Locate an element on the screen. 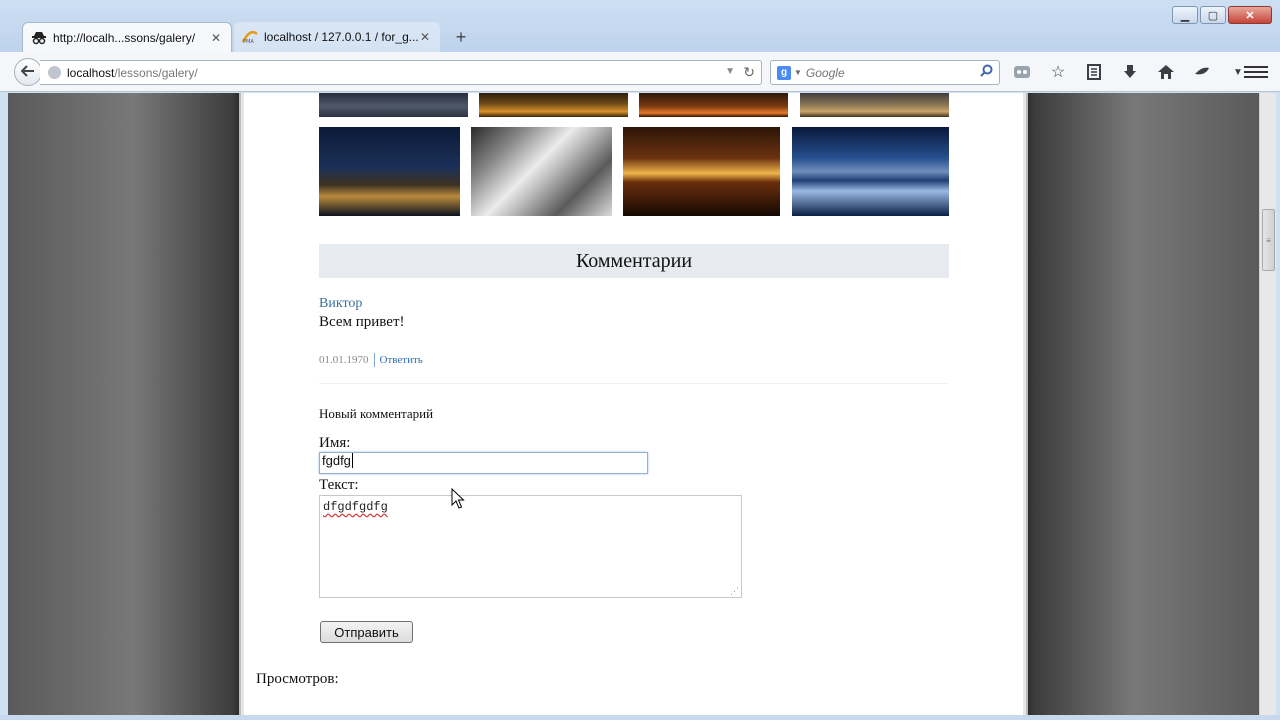 This screenshot has width=1280, height=720. reply-link: Ответить is located at coordinates (401, 360).